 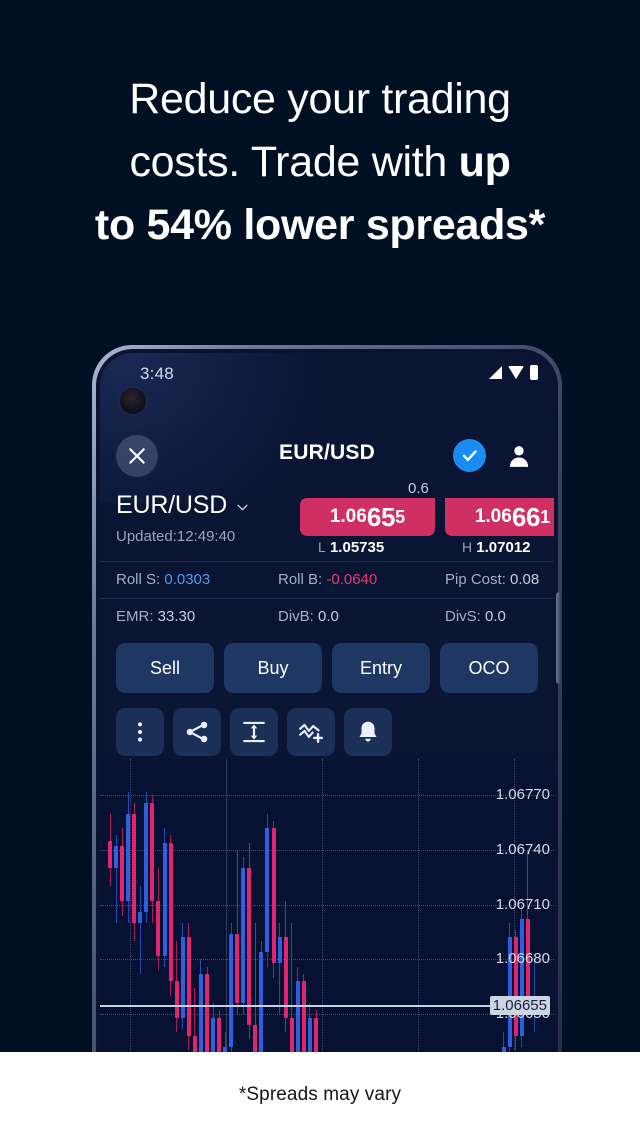 I want to click on info-row: EMR: 33.30 DivB: 0.0 DivS: 0.0, so click(x=327, y=616).